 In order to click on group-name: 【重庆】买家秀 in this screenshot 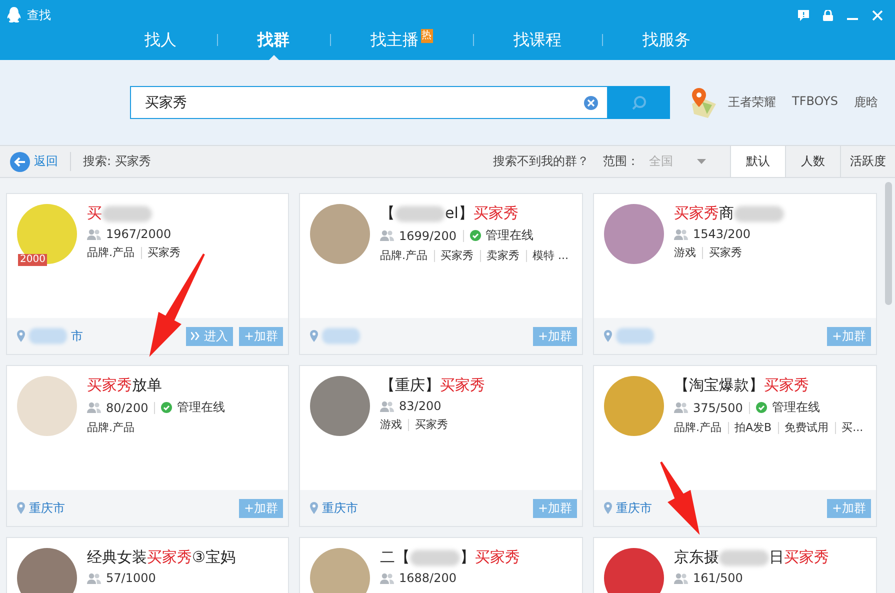, I will do `click(432, 385)`.